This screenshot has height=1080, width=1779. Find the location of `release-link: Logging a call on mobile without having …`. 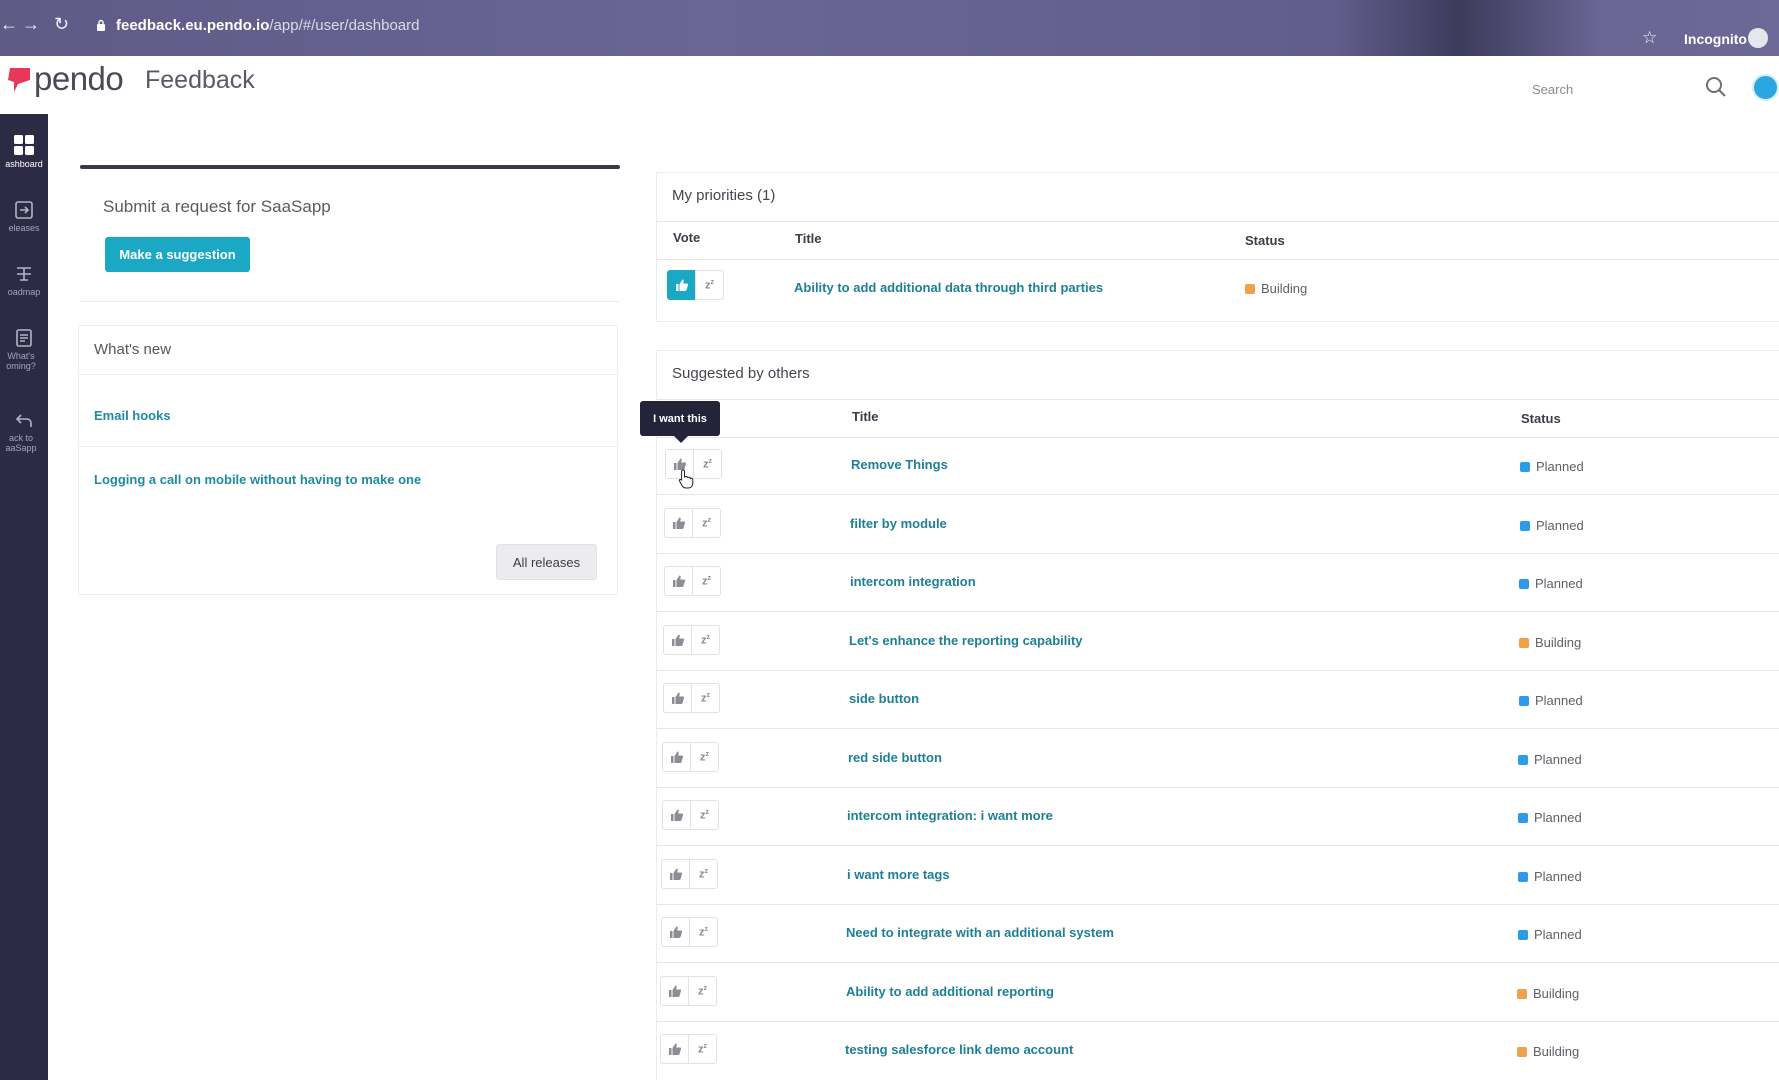

release-link: Logging a call on mobile without having … is located at coordinates (257, 479).